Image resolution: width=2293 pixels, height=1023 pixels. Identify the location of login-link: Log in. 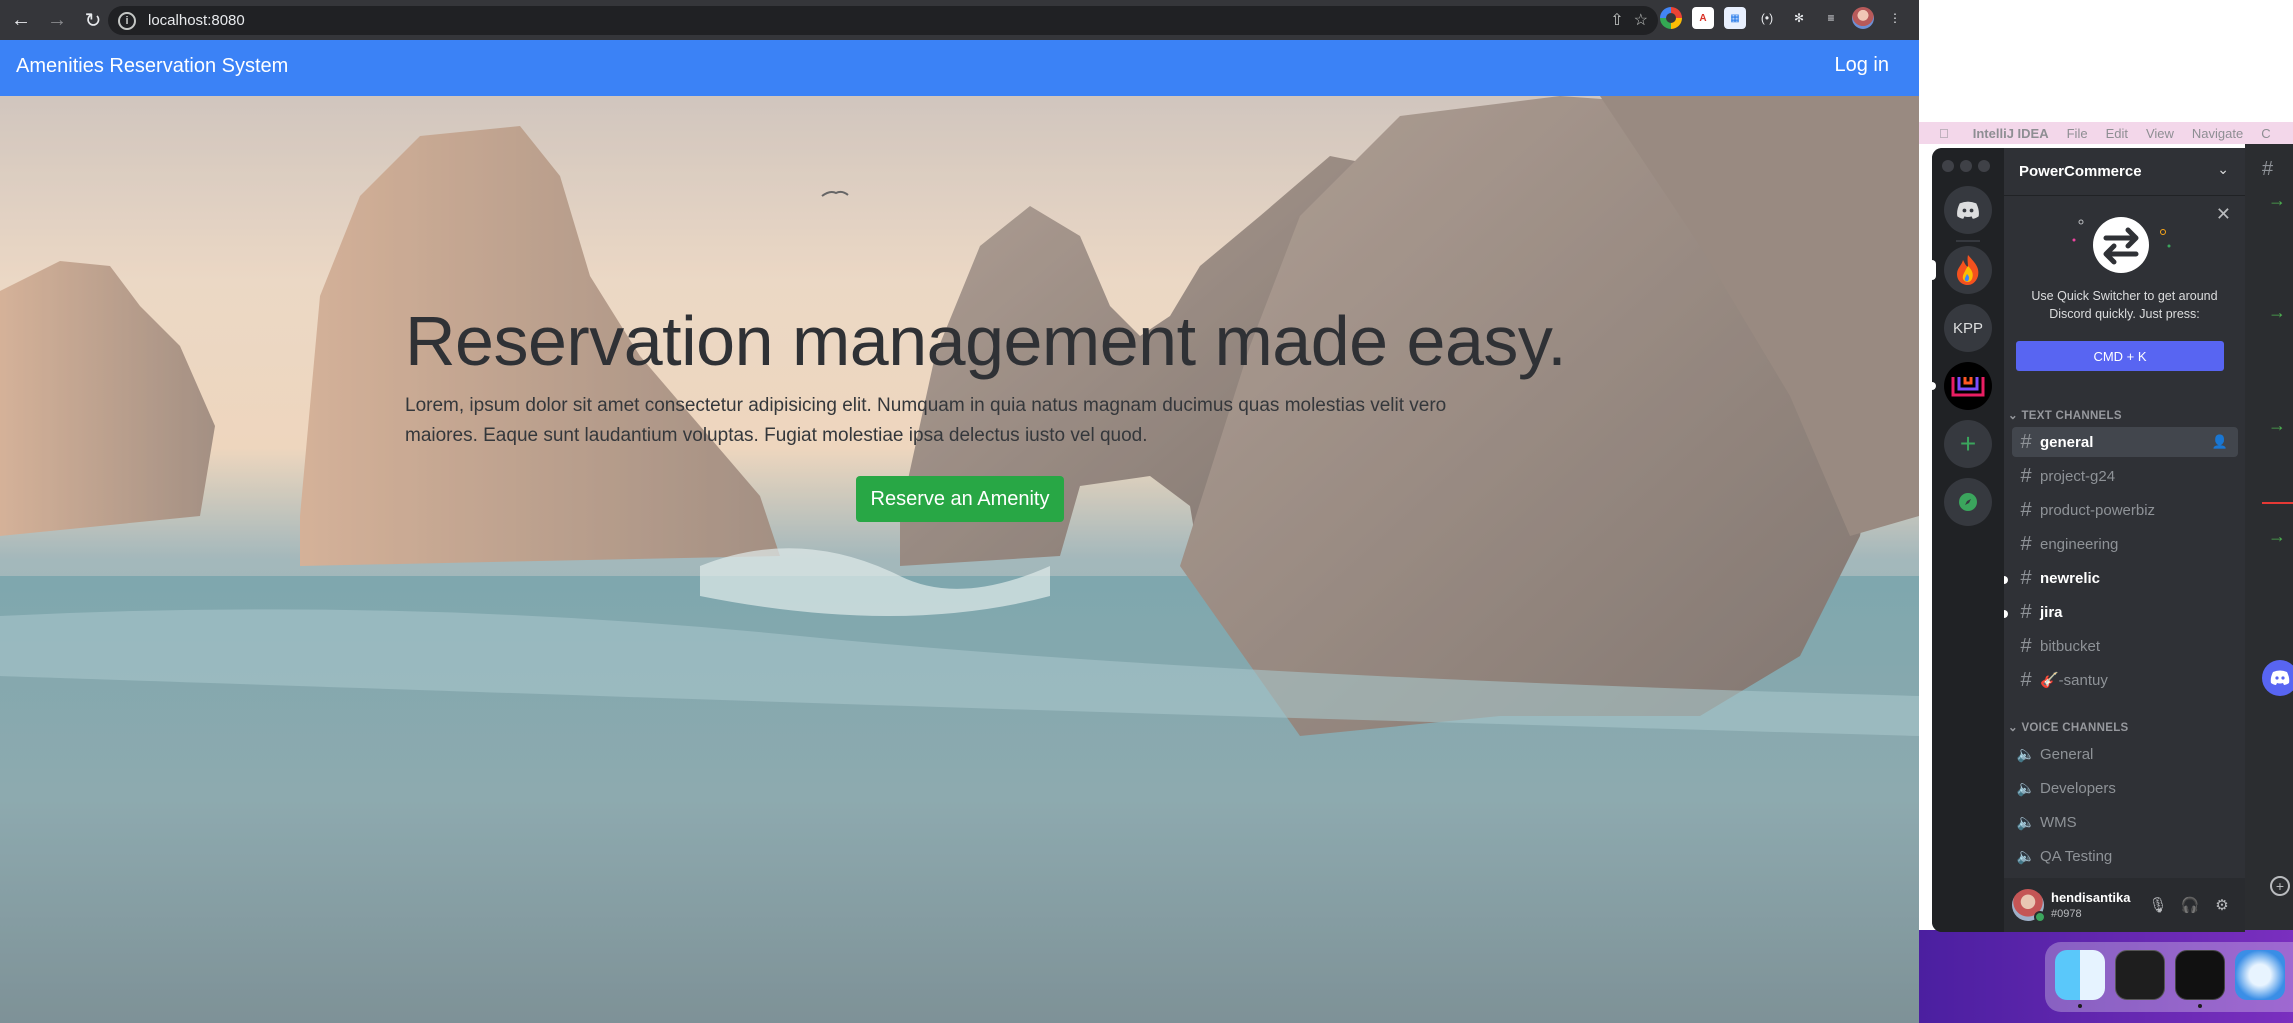
(1862, 65).